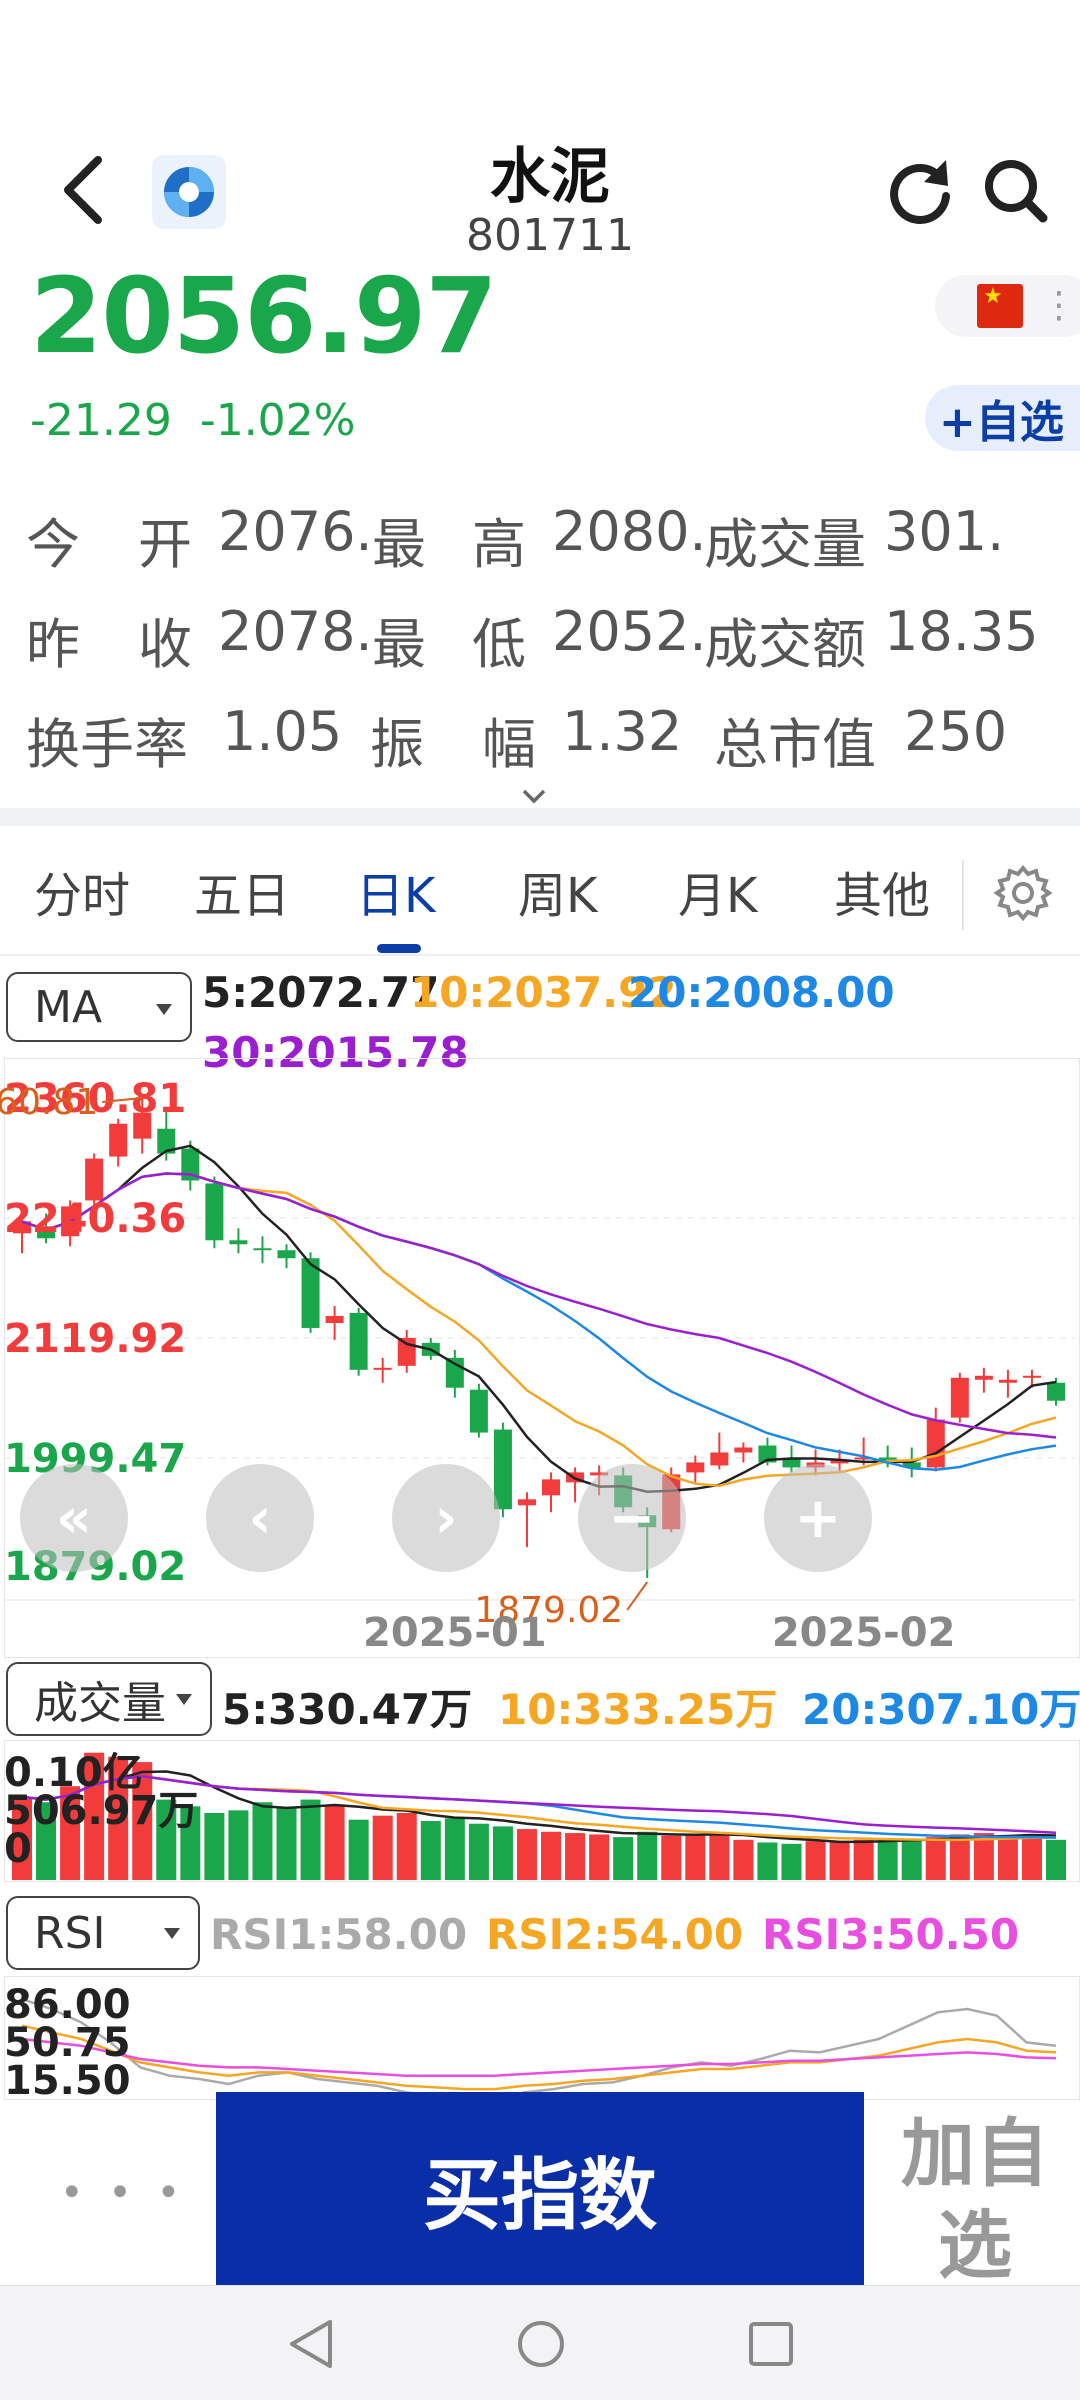 The image size is (1080, 2400). What do you see at coordinates (109, 1699) in the screenshot?
I see `volume-indicator-select: 成交量` at bounding box center [109, 1699].